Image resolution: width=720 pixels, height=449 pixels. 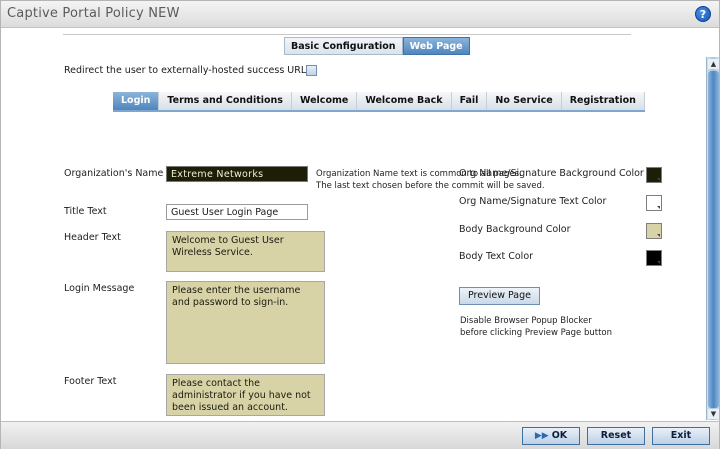 I want to click on body-bg-color-label: Body Background Color, so click(x=515, y=229).